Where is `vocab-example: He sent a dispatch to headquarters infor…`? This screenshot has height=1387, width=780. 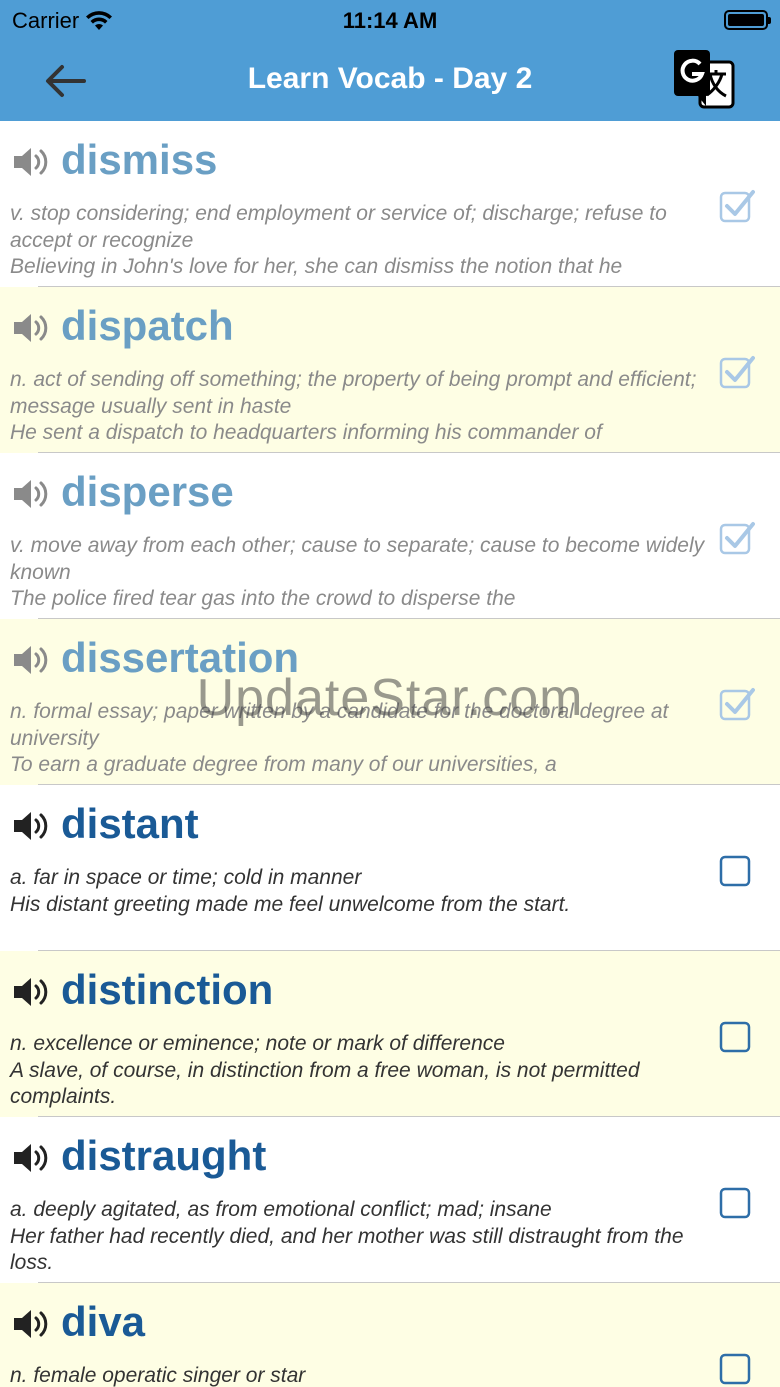
vocab-example: He sent a dispatch to headquarters infor… is located at coordinates (306, 432).